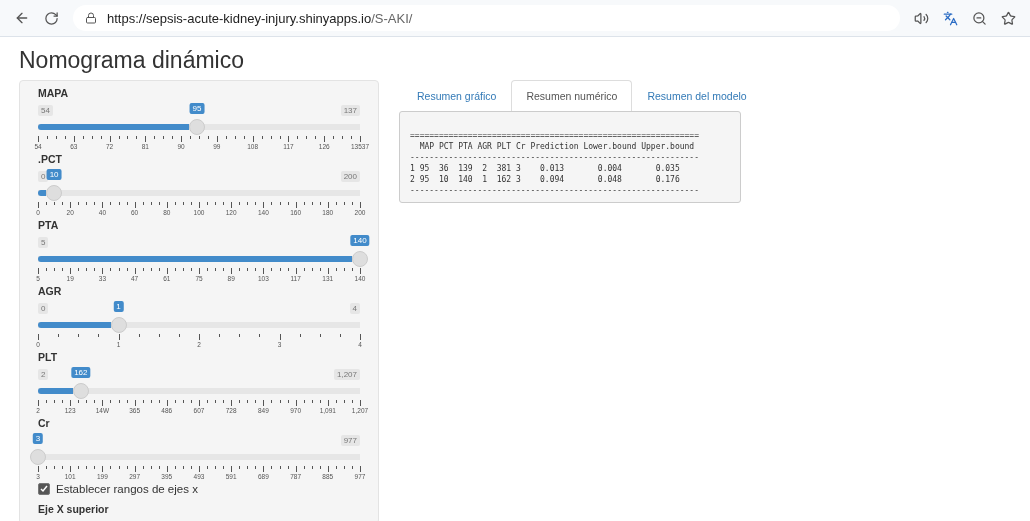 This screenshot has height=521, width=1030. I want to click on translate-icon, so click(950, 18).